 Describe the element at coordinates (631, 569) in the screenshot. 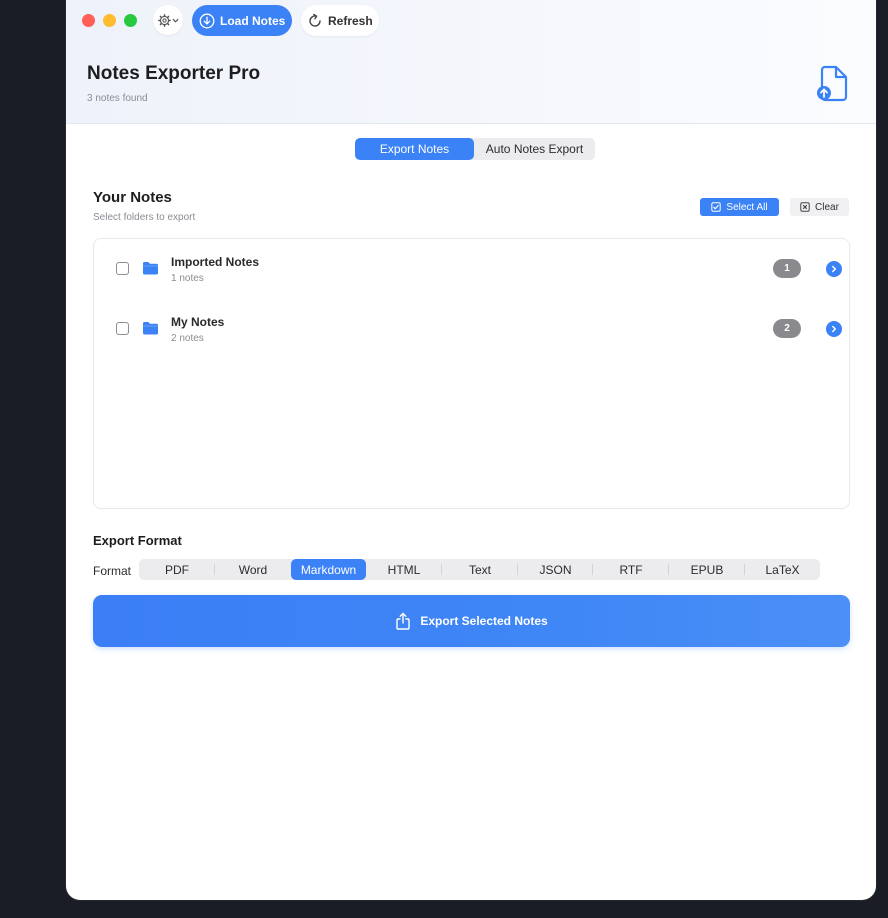

I see `format-option-rtf: RTF` at that location.